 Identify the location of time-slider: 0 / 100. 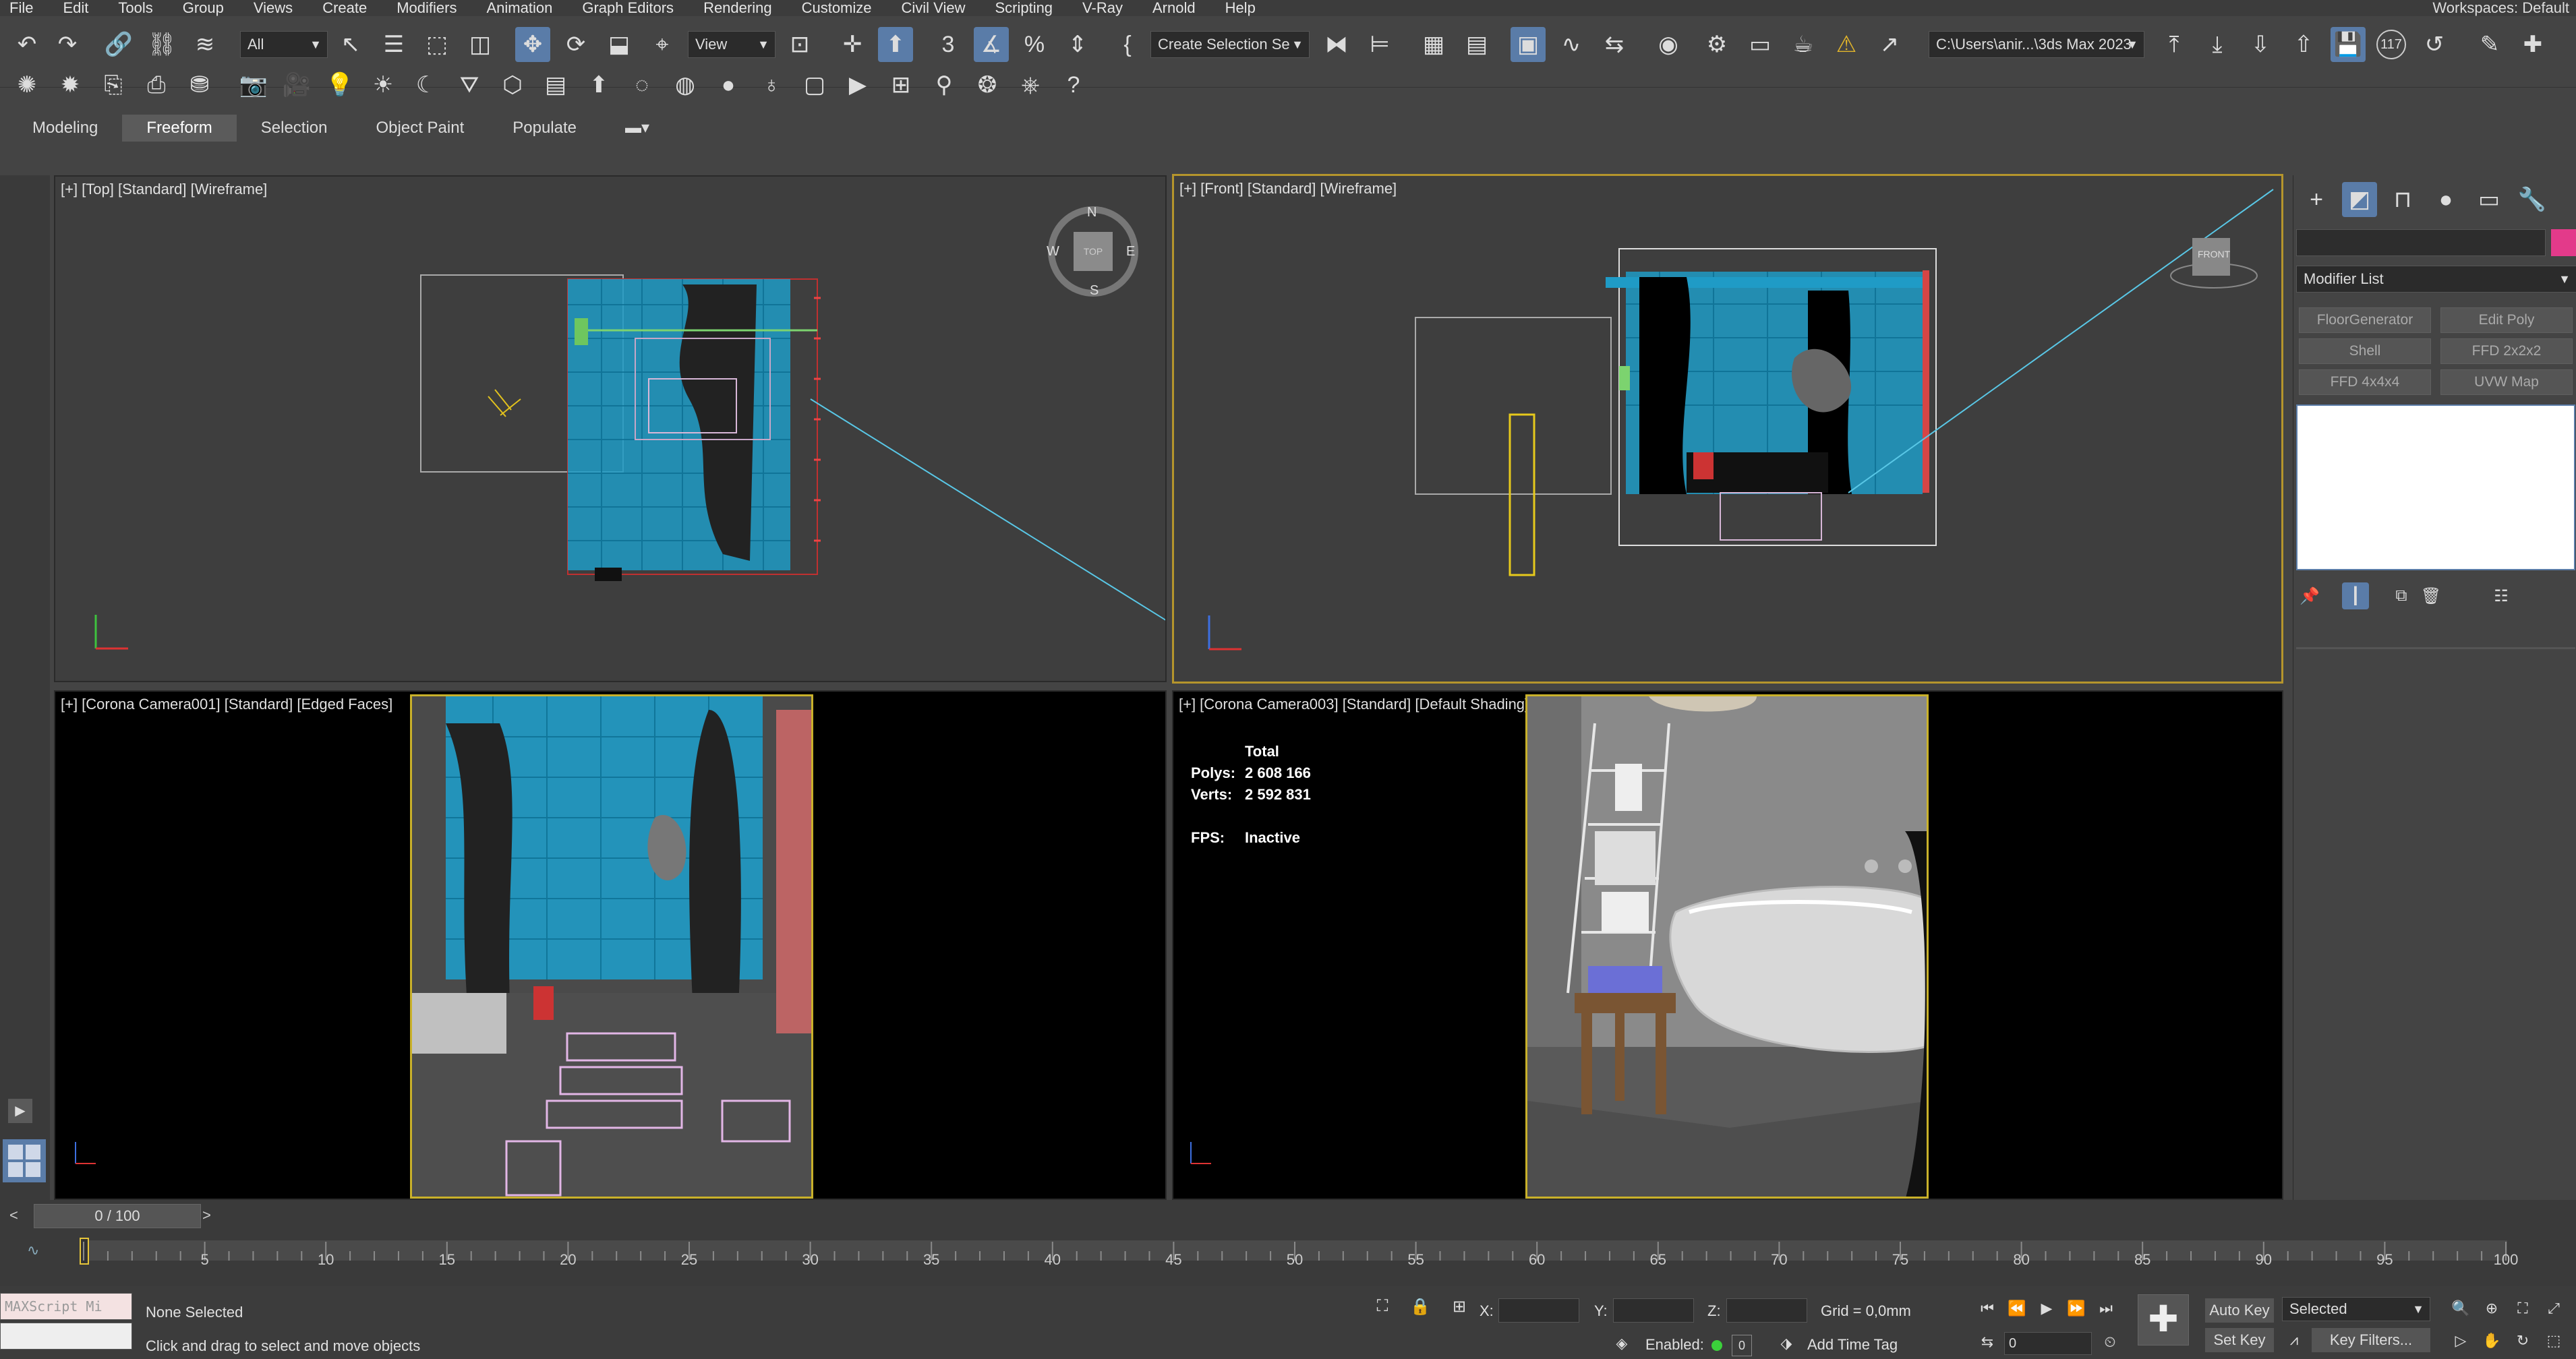
(118, 1216).